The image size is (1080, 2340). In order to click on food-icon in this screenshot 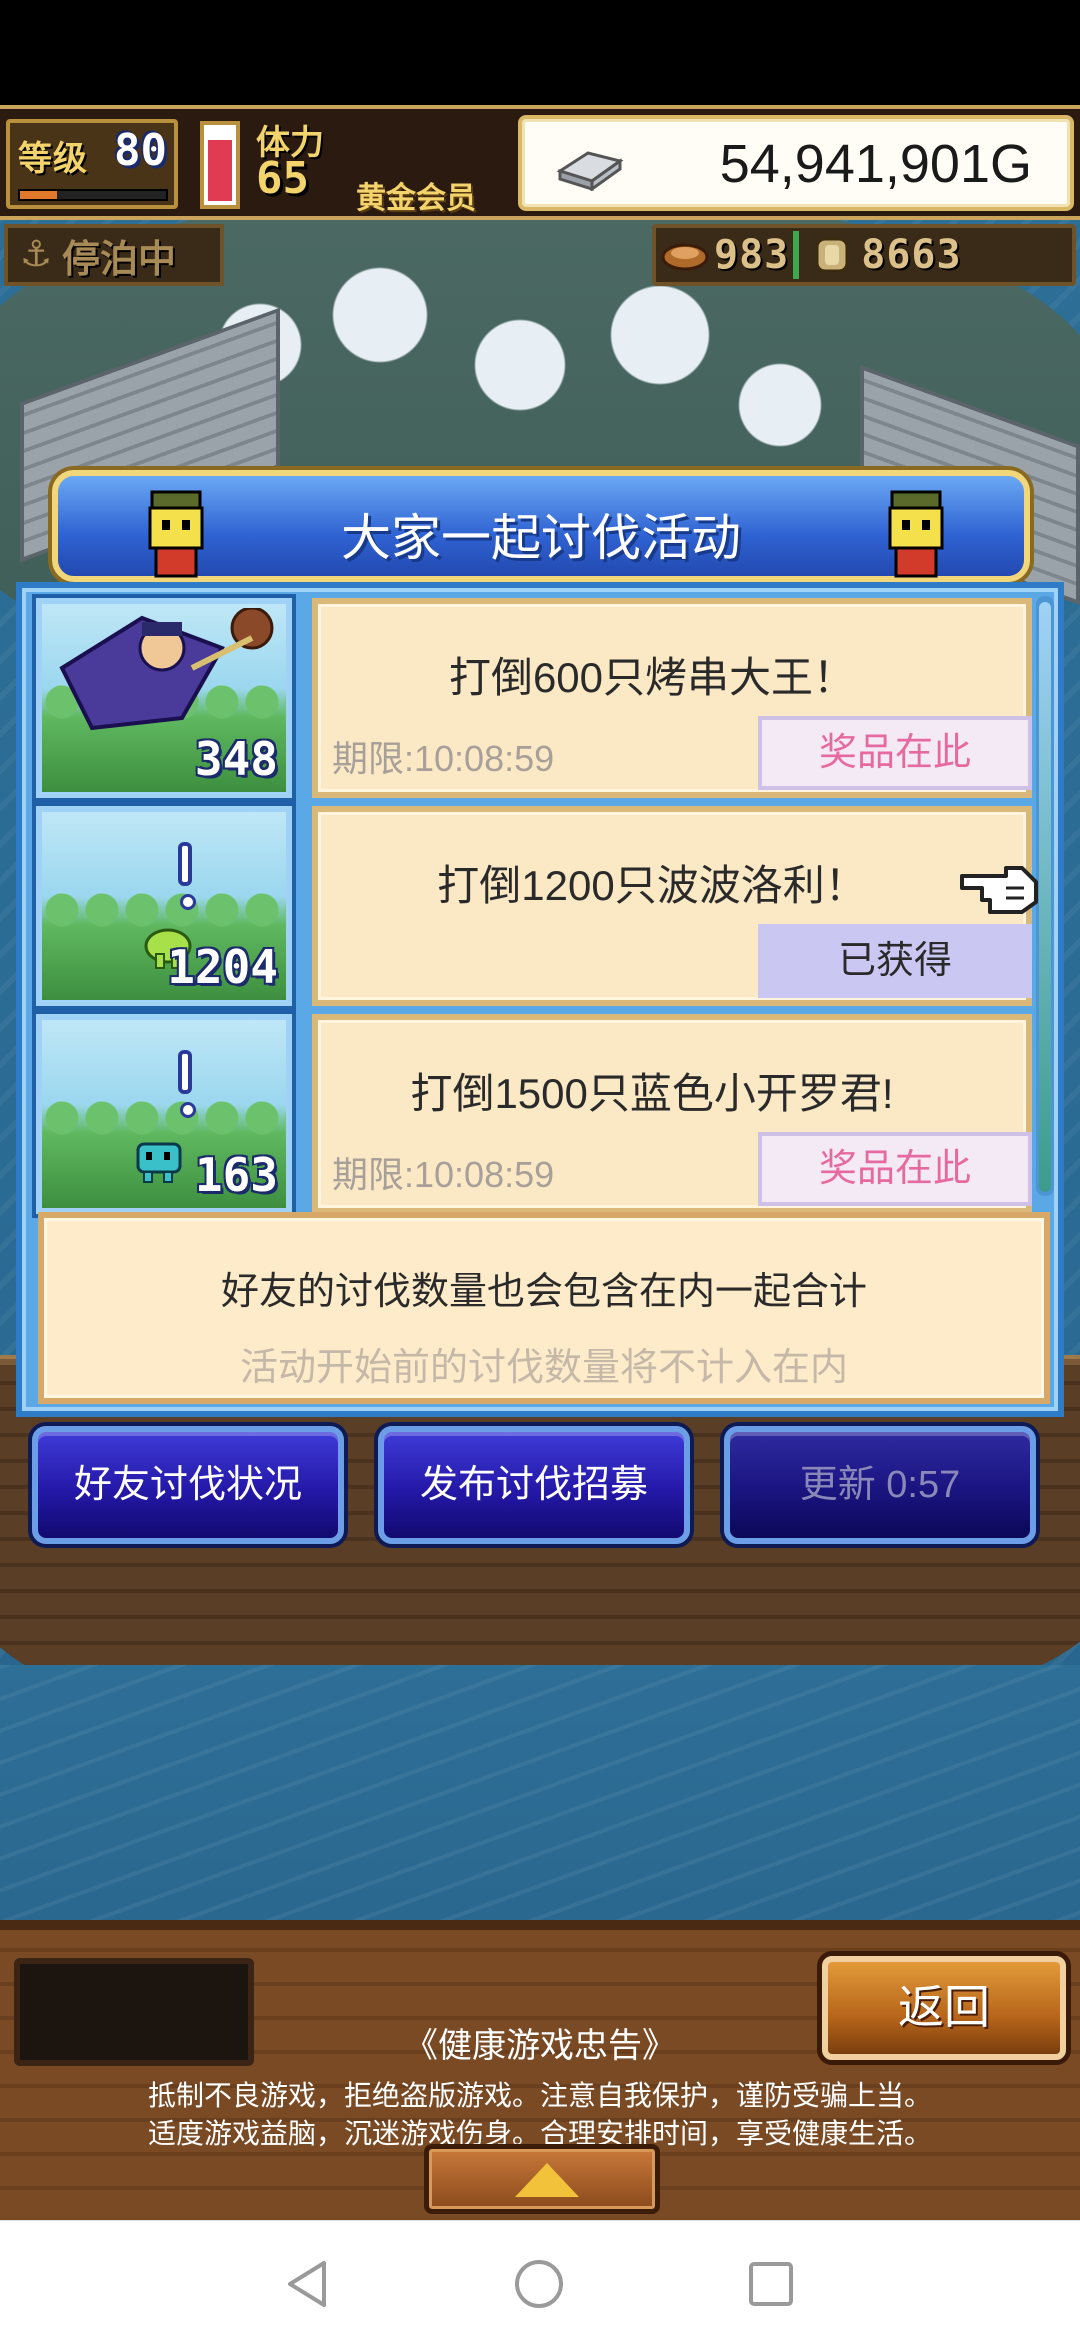, I will do `click(685, 257)`.